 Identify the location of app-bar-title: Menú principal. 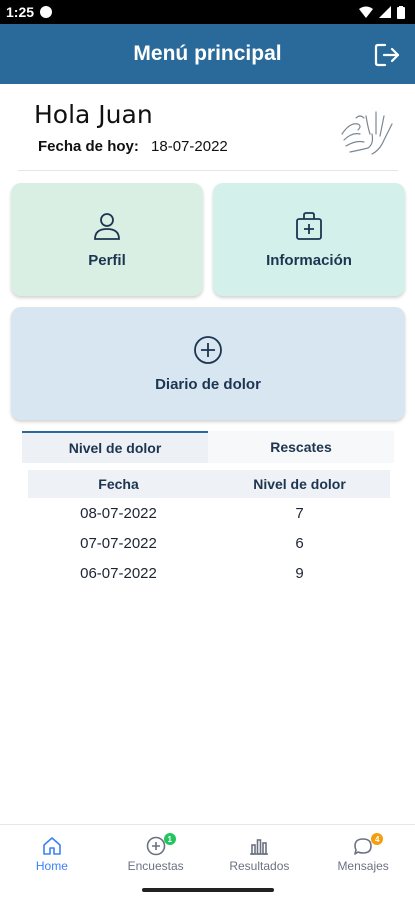
(207, 53).